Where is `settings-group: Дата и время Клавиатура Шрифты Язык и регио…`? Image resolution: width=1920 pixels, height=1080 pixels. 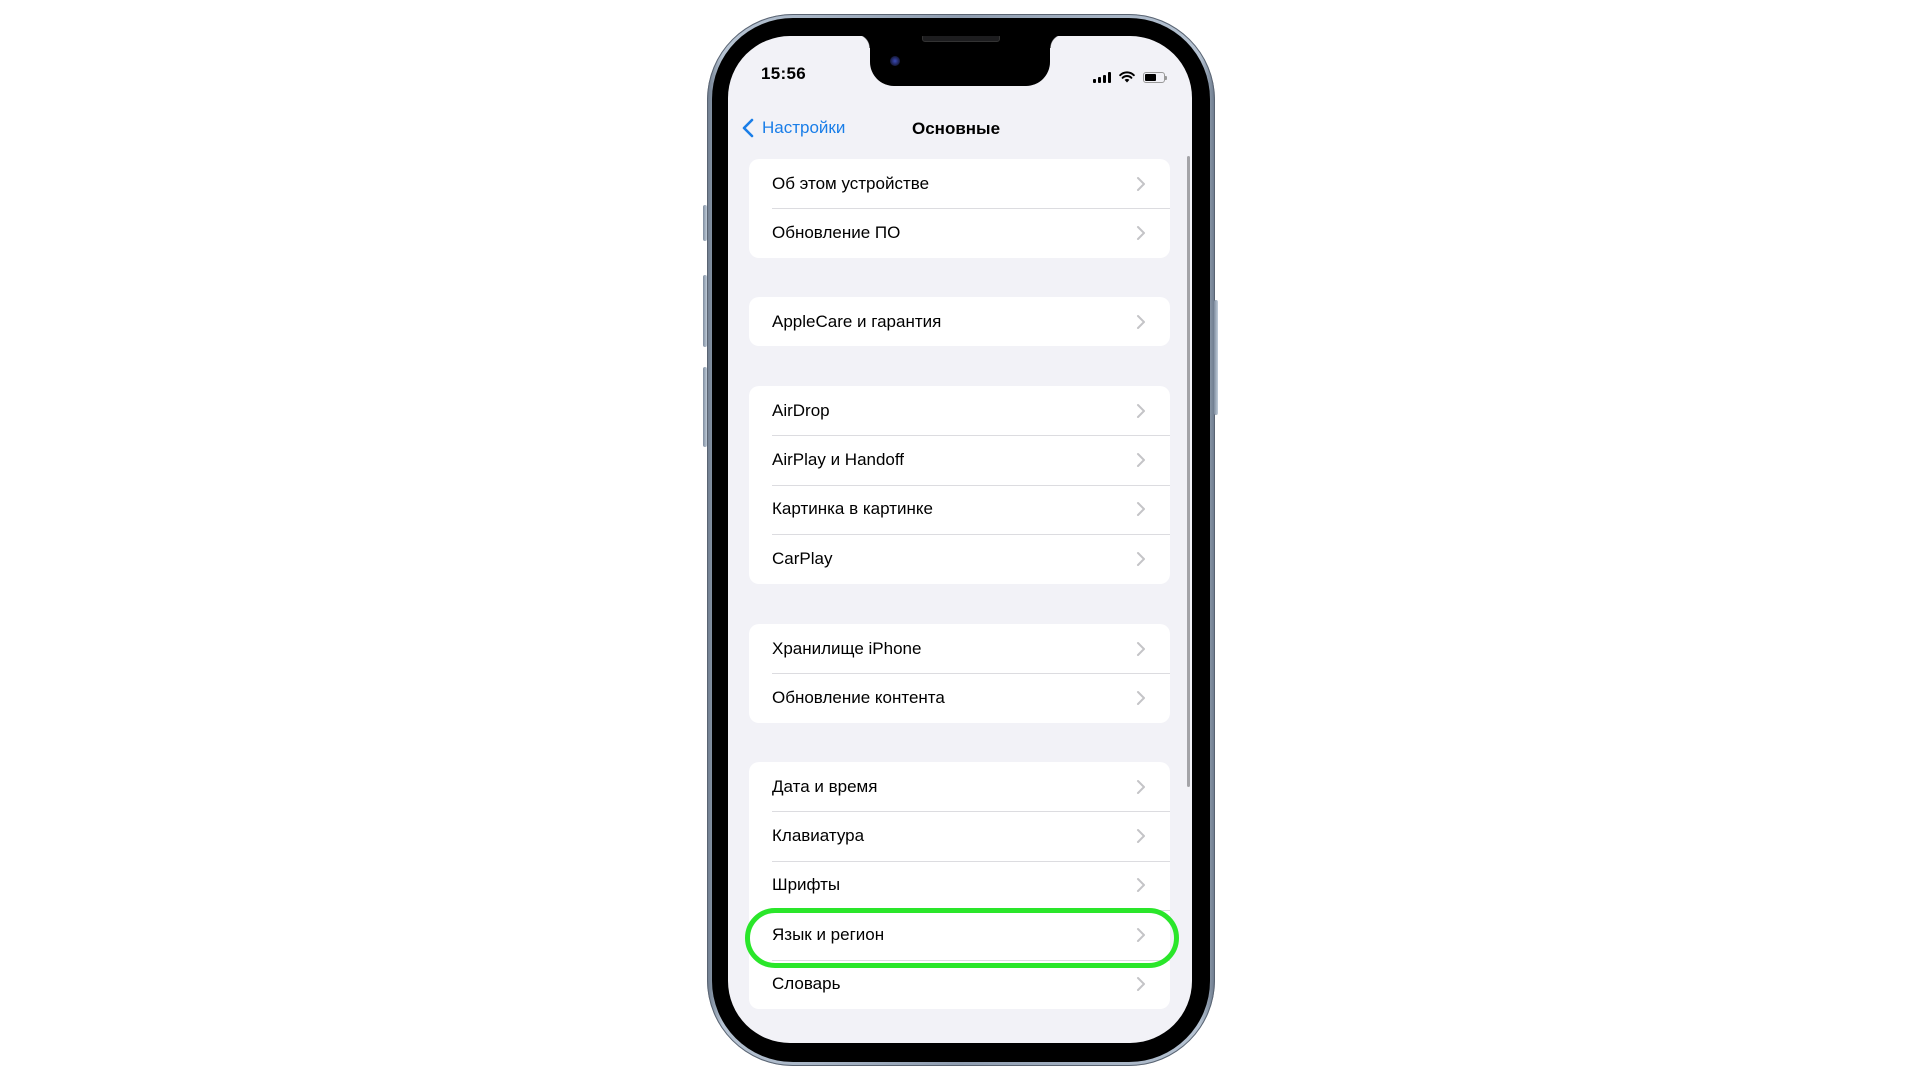
settings-group: Дата и время Клавиатура Шрифты Язык и регио… is located at coordinates (959, 885).